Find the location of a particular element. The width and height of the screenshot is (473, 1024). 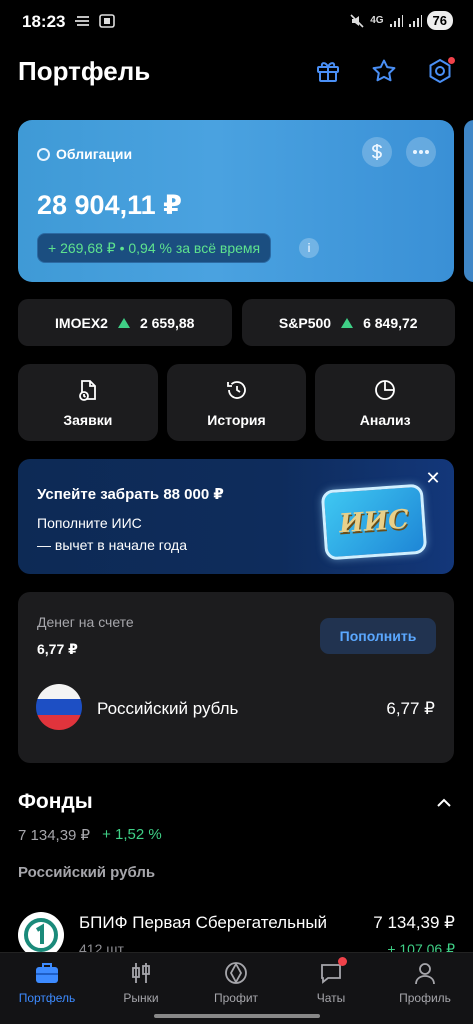

profit-icon is located at coordinates (236, 973).